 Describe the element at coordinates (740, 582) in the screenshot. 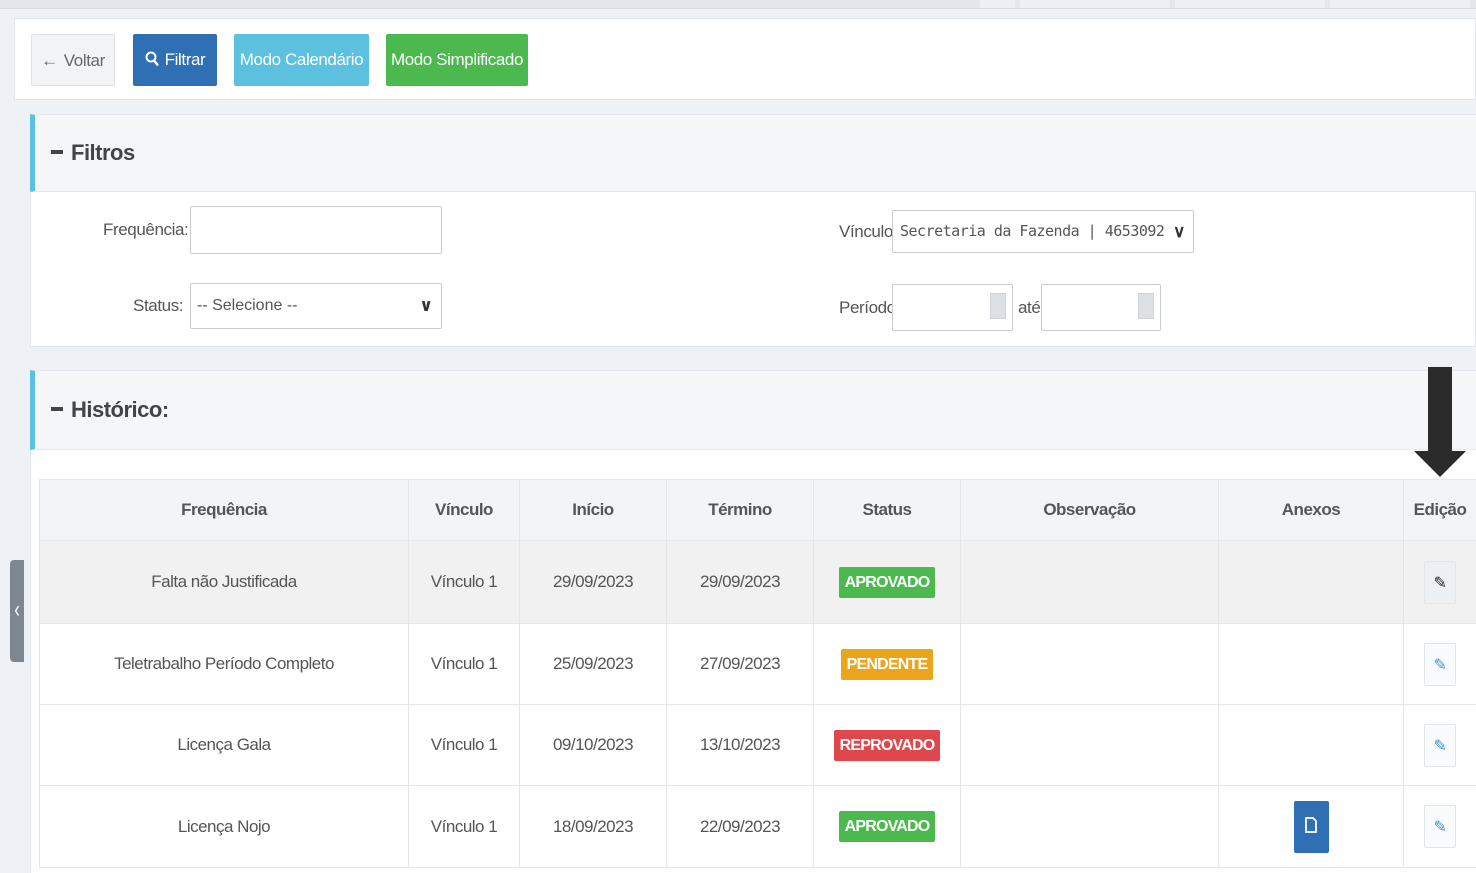

I see `termino-cell: 29/09/2023` at that location.